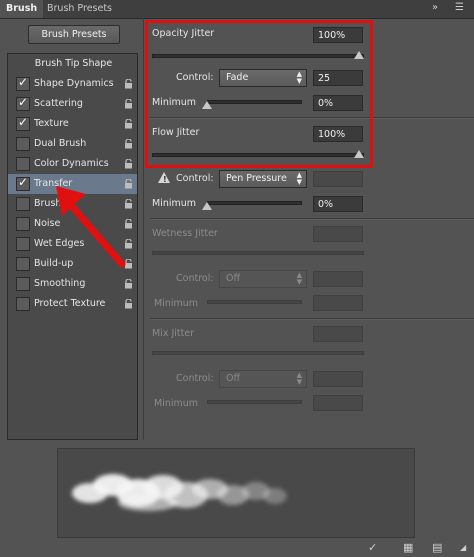 This screenshot has width=474, height=557. I want to click on mix-control-value: Off, so click(233, 378).